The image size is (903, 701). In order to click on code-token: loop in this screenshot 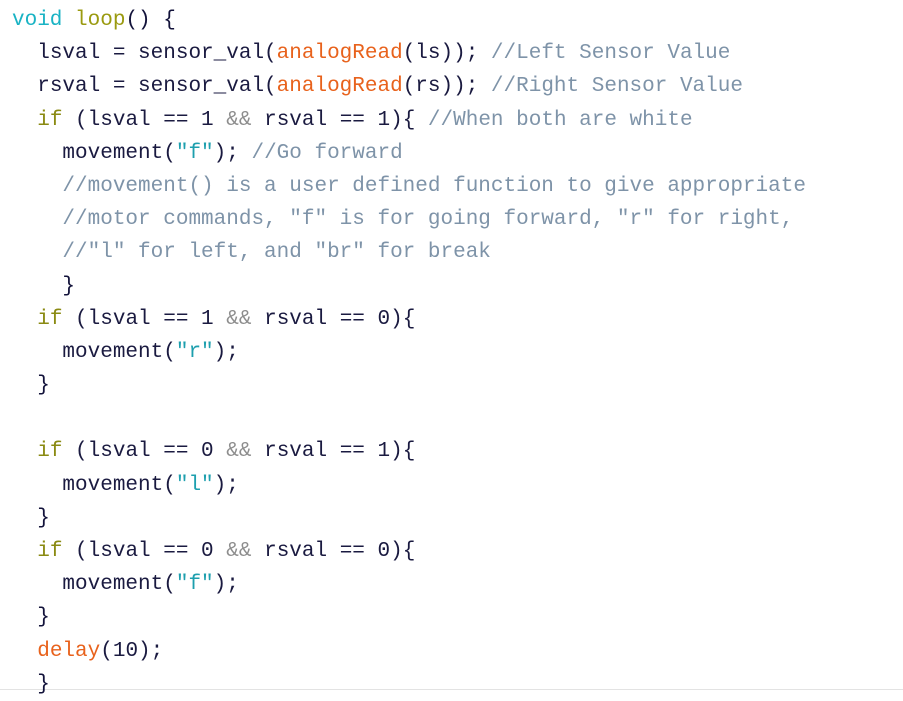, I will do `click(100, 20)`.